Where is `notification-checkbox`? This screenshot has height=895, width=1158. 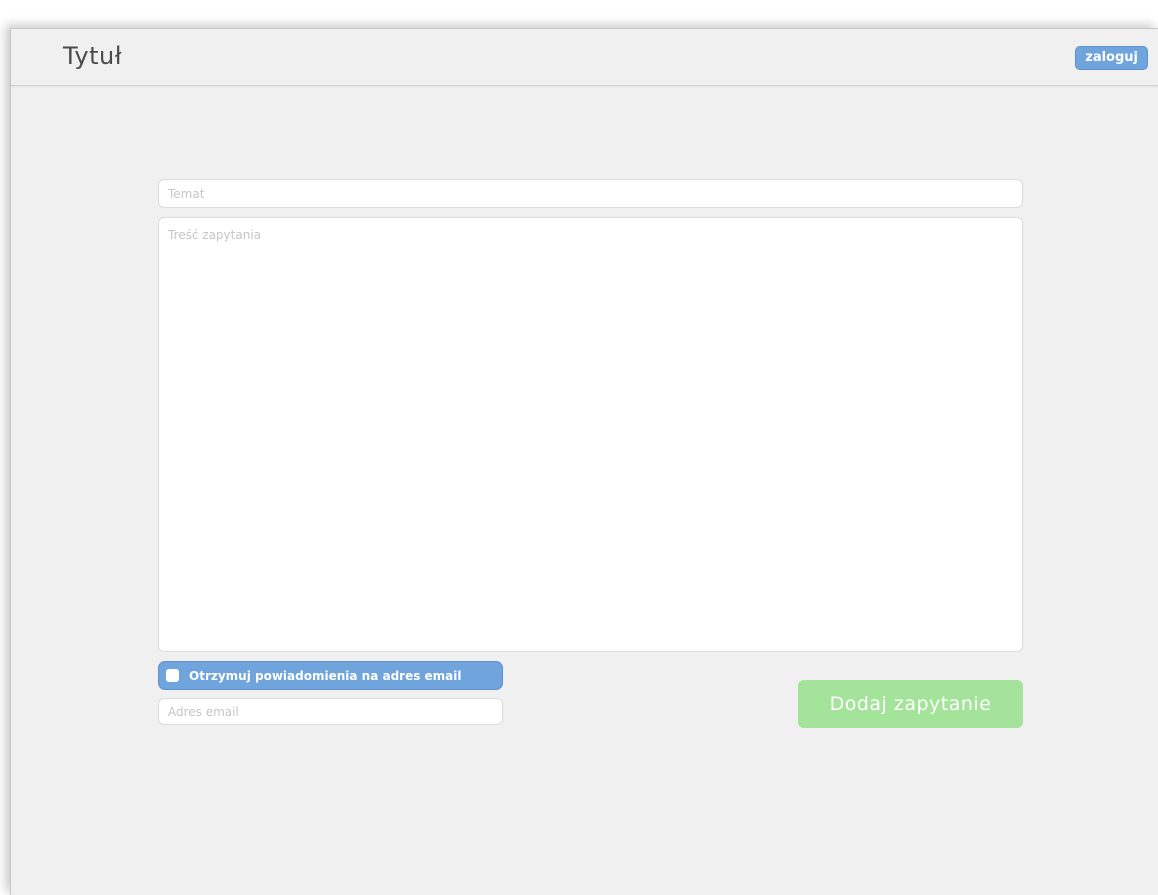
notification-checkbox is located at coordinates (172, 675).